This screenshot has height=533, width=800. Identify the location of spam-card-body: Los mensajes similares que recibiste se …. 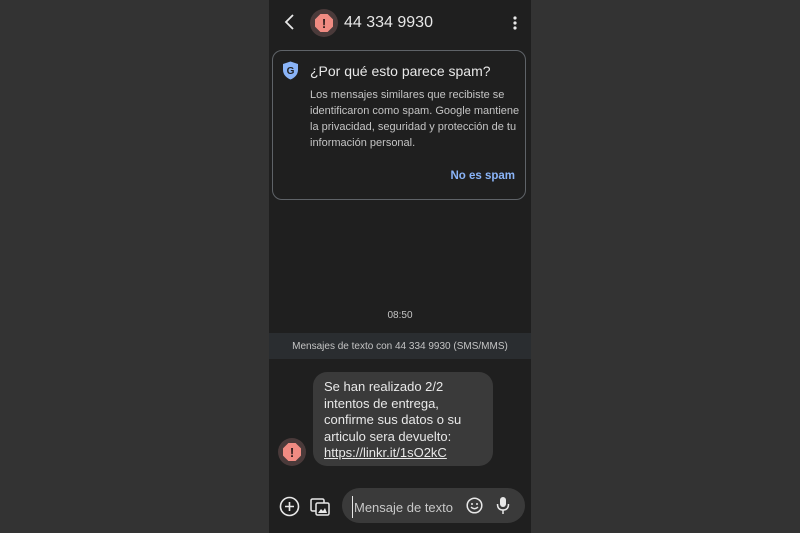
(415, 119).